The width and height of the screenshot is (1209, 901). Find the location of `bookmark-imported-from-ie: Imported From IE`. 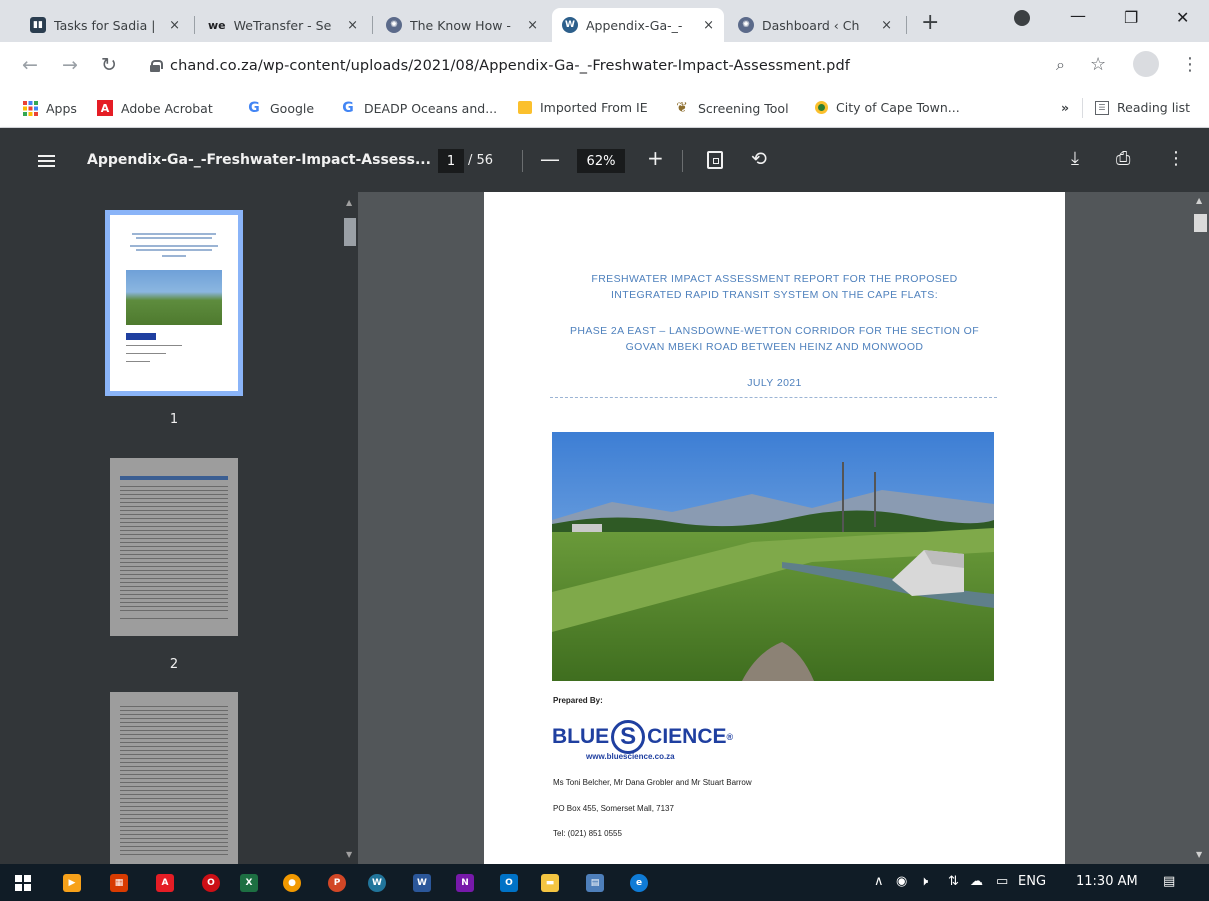

bookmark-imported-from-ie: Imported From IE is located at coordinates (583, 107).